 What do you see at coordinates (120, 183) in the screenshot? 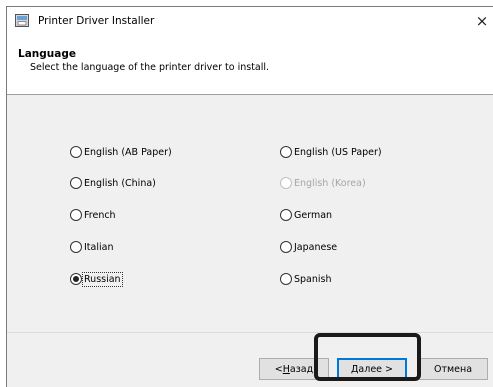
I see `radio-label: English (China)` at bounding box center [120, 183].